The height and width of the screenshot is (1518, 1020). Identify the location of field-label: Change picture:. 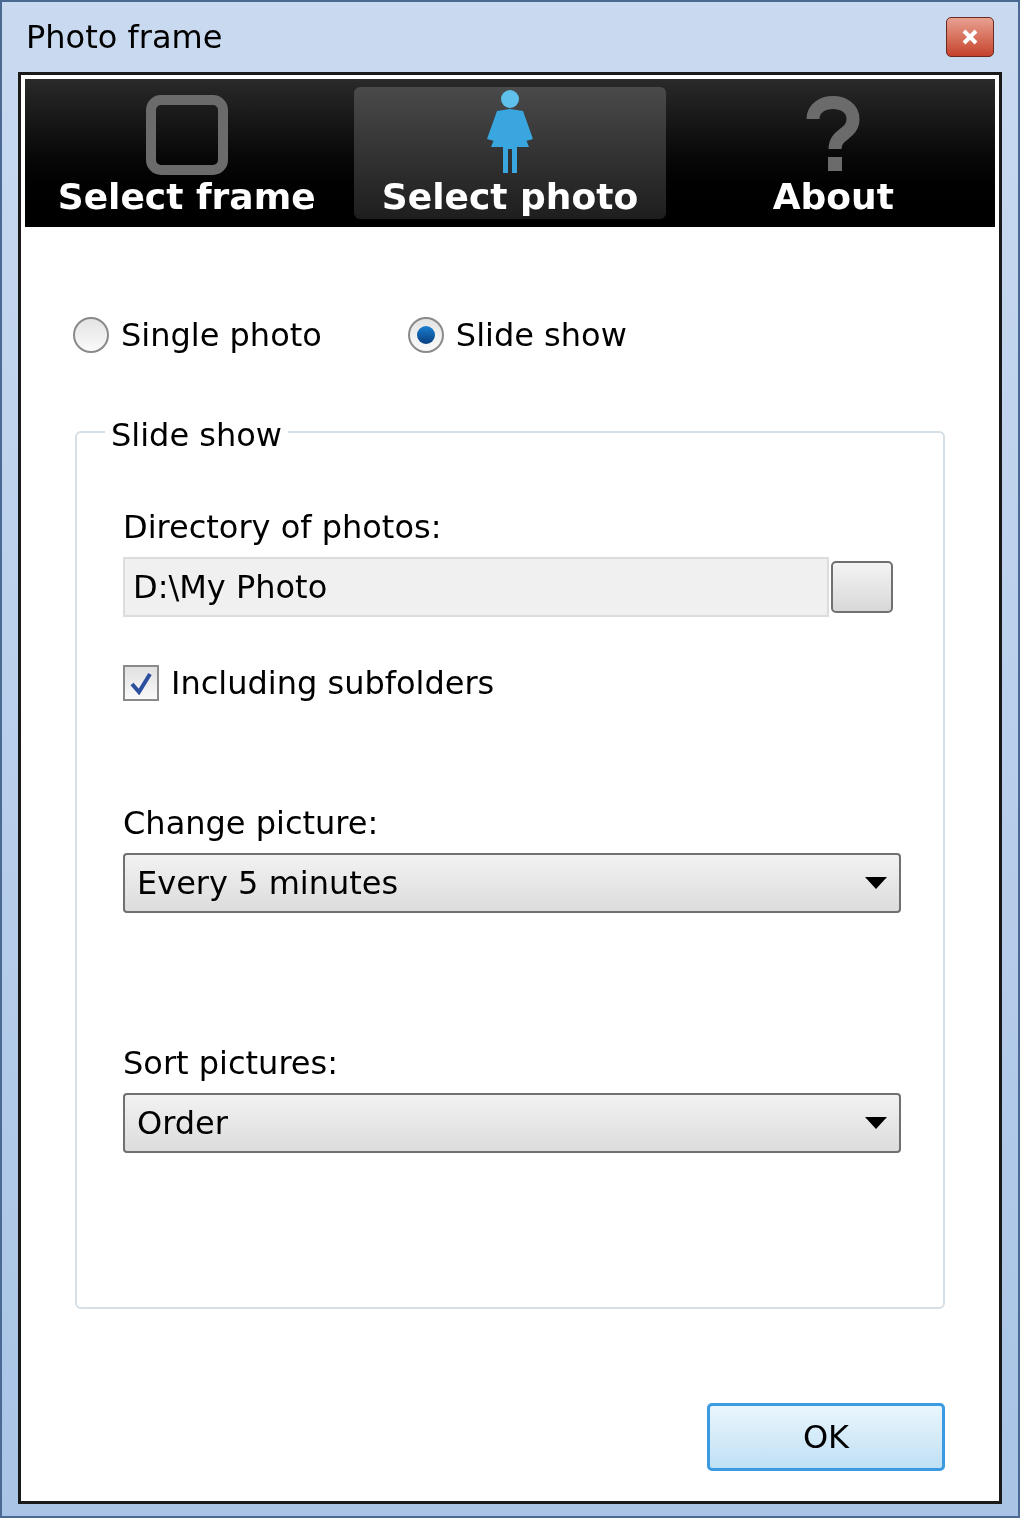
(251, 823).